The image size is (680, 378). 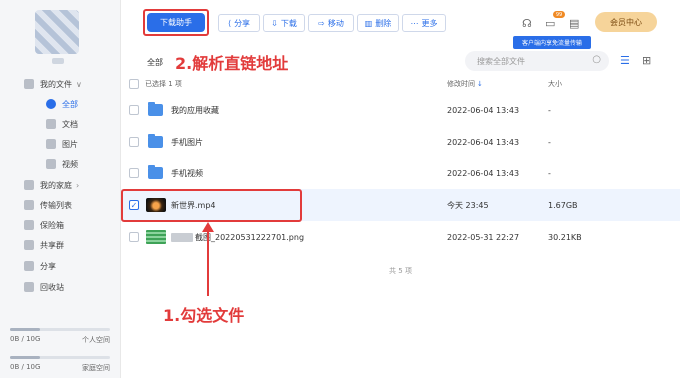 I want to click on table-header: 已选择 1 项 修改时间 ↓ 大小, so click(x=400, y=84).